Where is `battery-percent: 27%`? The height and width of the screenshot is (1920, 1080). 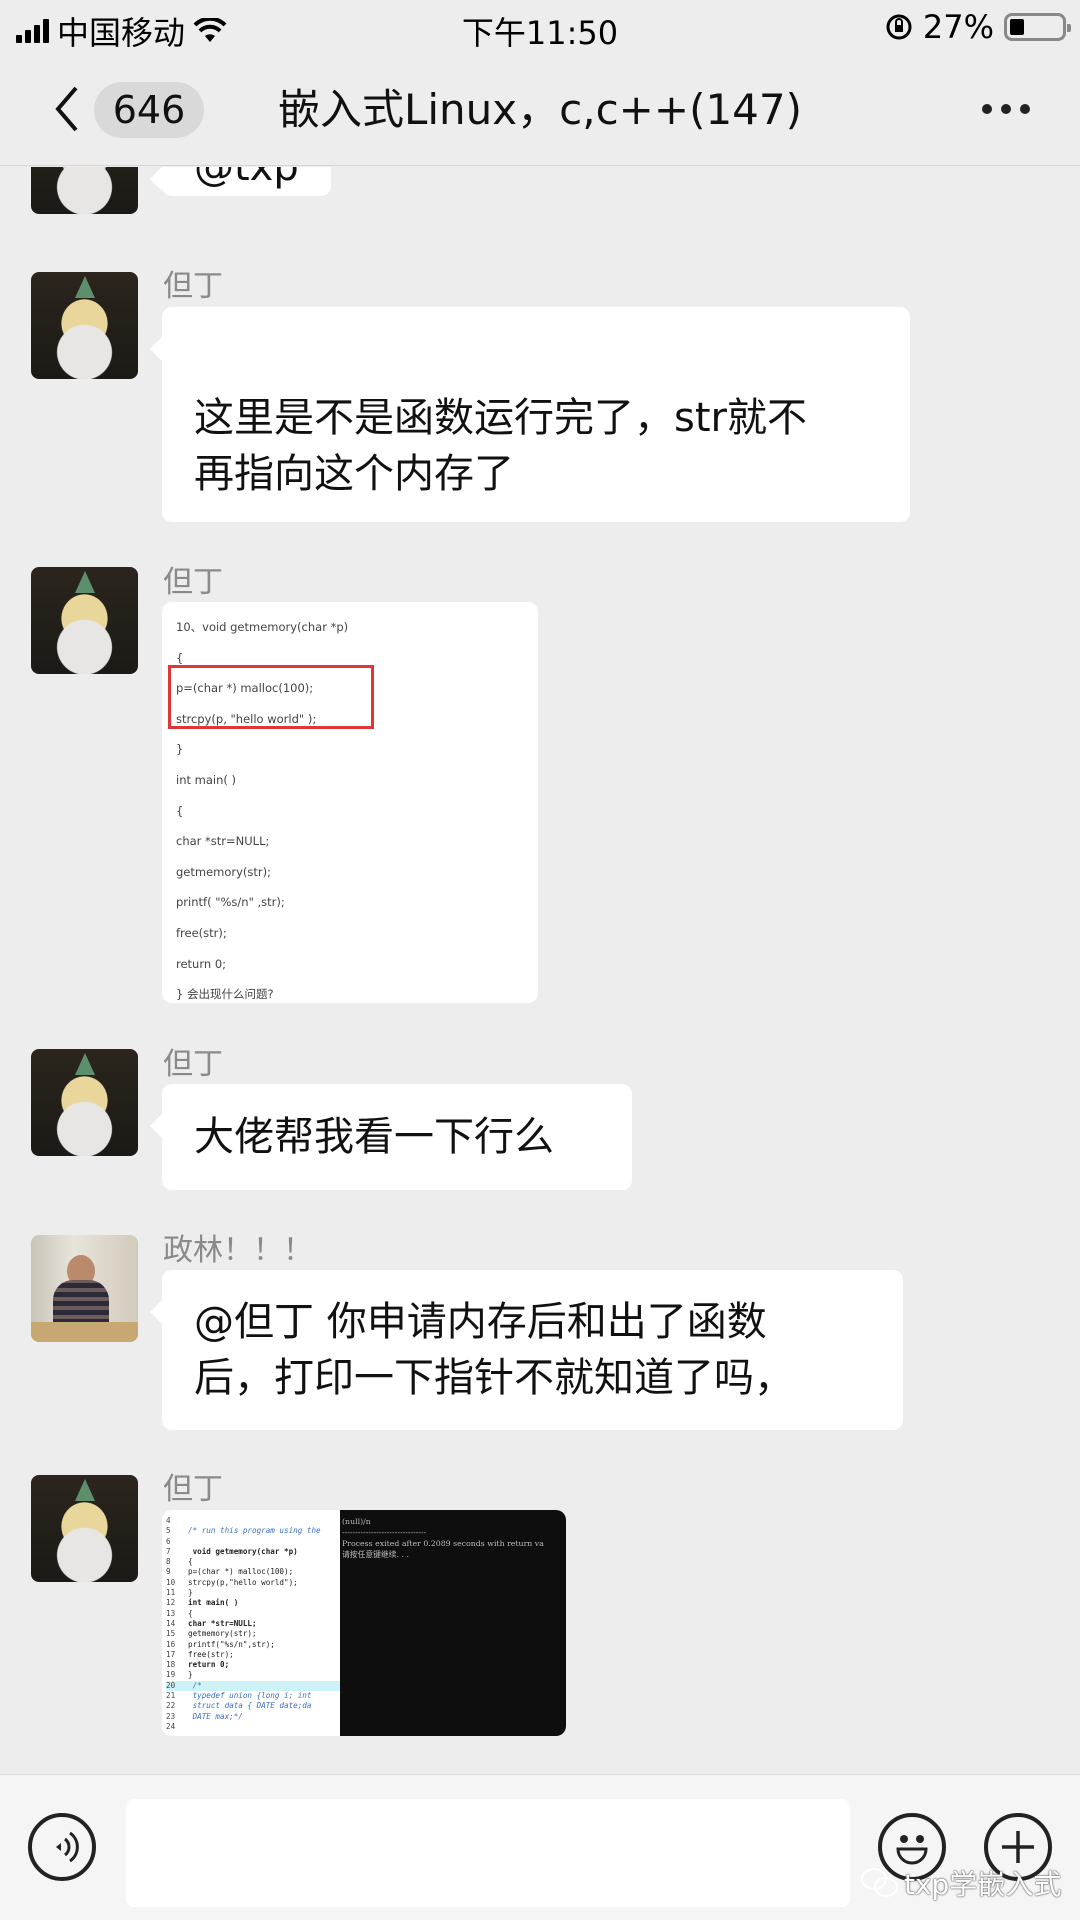
battery-percent: 27% is located at coordinates (958, 27).